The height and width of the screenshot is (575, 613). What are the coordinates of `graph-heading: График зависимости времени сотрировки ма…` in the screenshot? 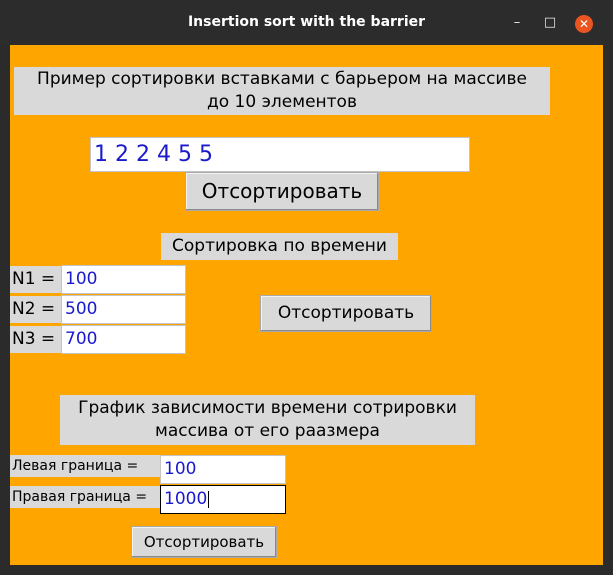 It's located at (267, 420).